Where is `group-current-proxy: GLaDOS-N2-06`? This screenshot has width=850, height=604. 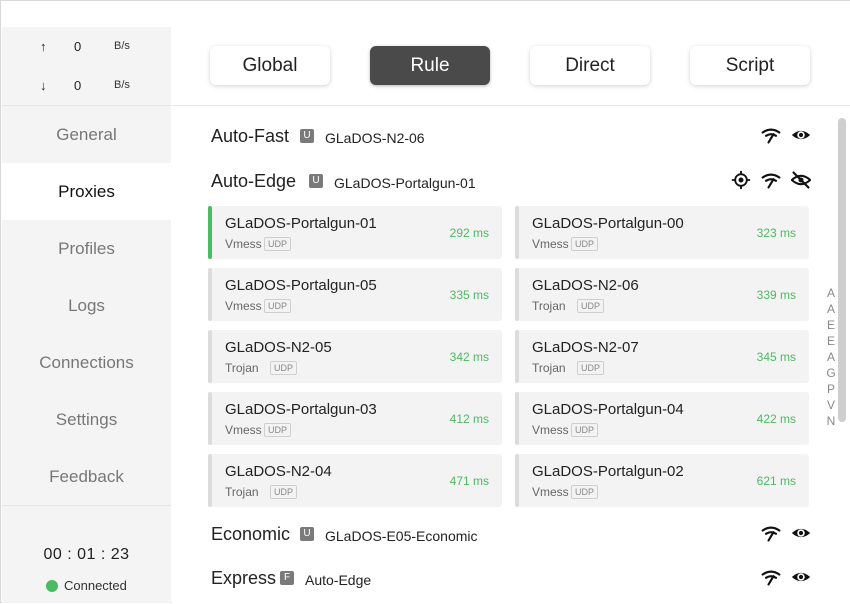 group-current-proxy: GLaDOS-N2-06 is located at coordinates (375, 138).